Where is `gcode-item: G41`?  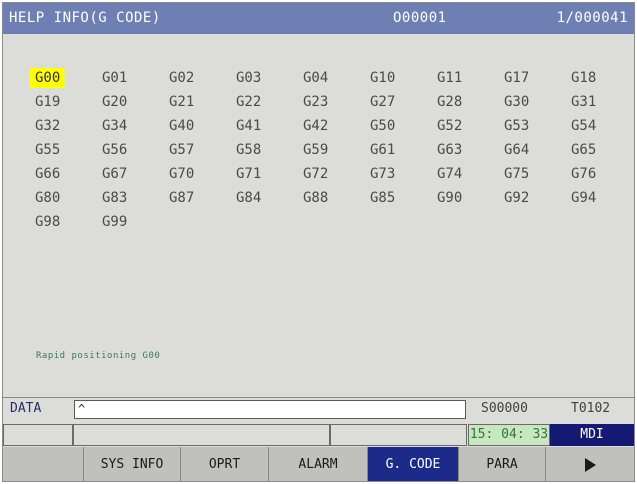 gcode-item: G41 is located at coordinates (248, 126).